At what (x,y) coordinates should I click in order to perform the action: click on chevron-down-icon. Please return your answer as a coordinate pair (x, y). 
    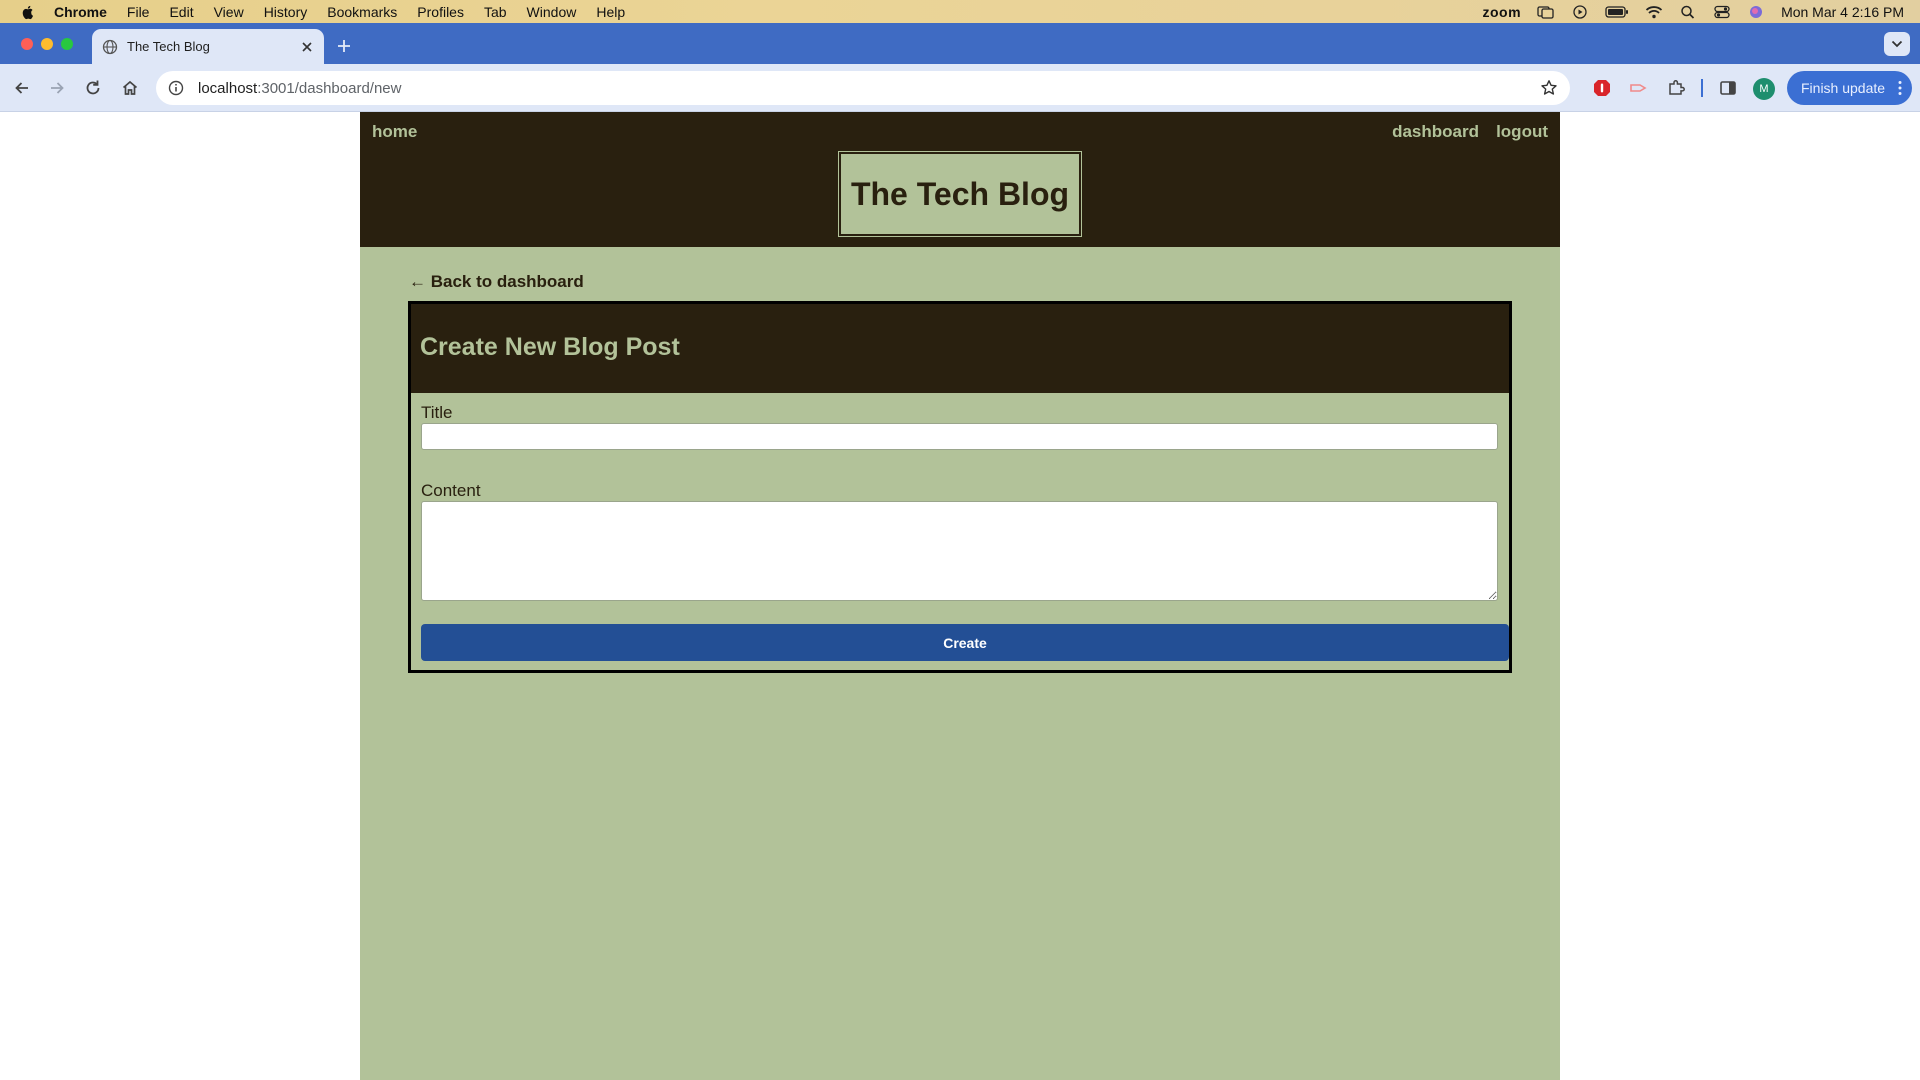
    Looking at the image, I should click on (1897, 44).